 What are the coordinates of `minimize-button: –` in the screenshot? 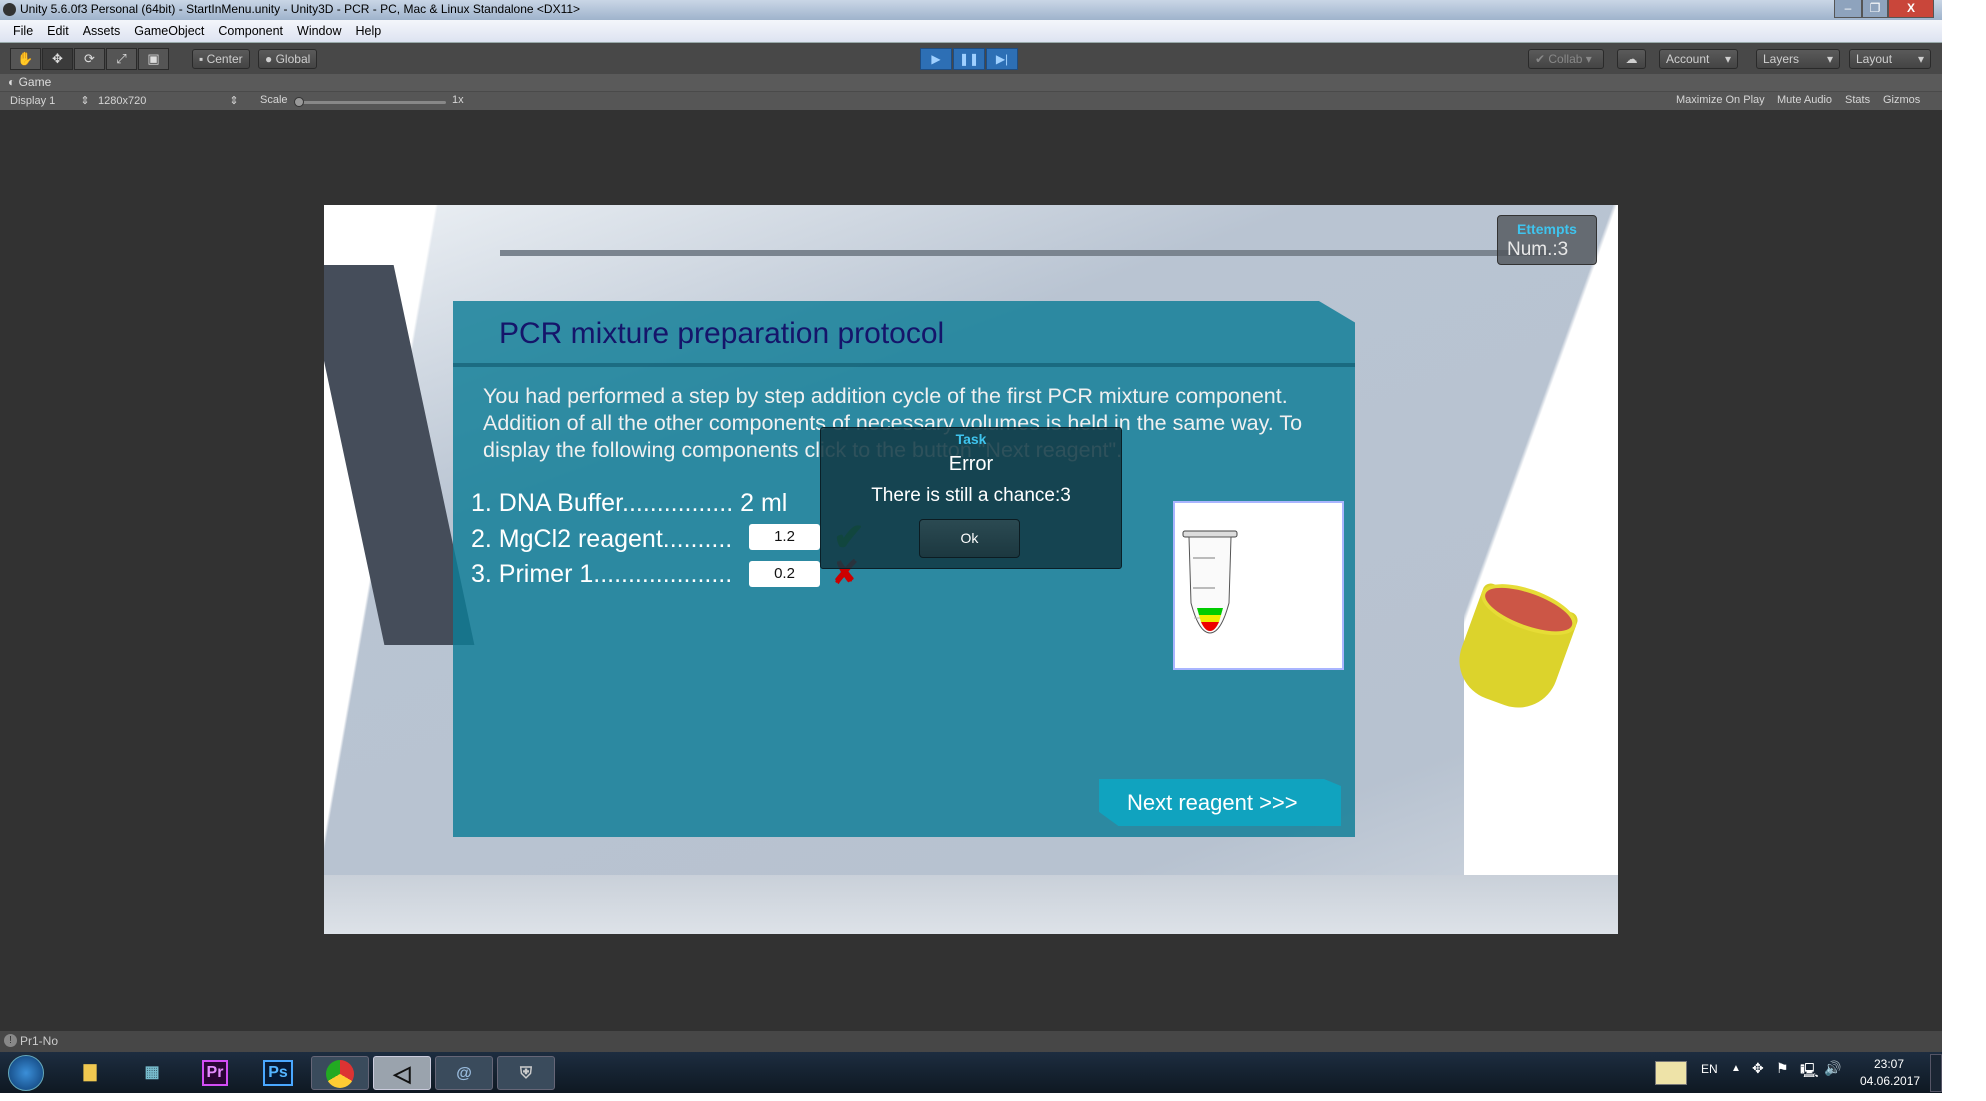 It's located at (1848, 9).